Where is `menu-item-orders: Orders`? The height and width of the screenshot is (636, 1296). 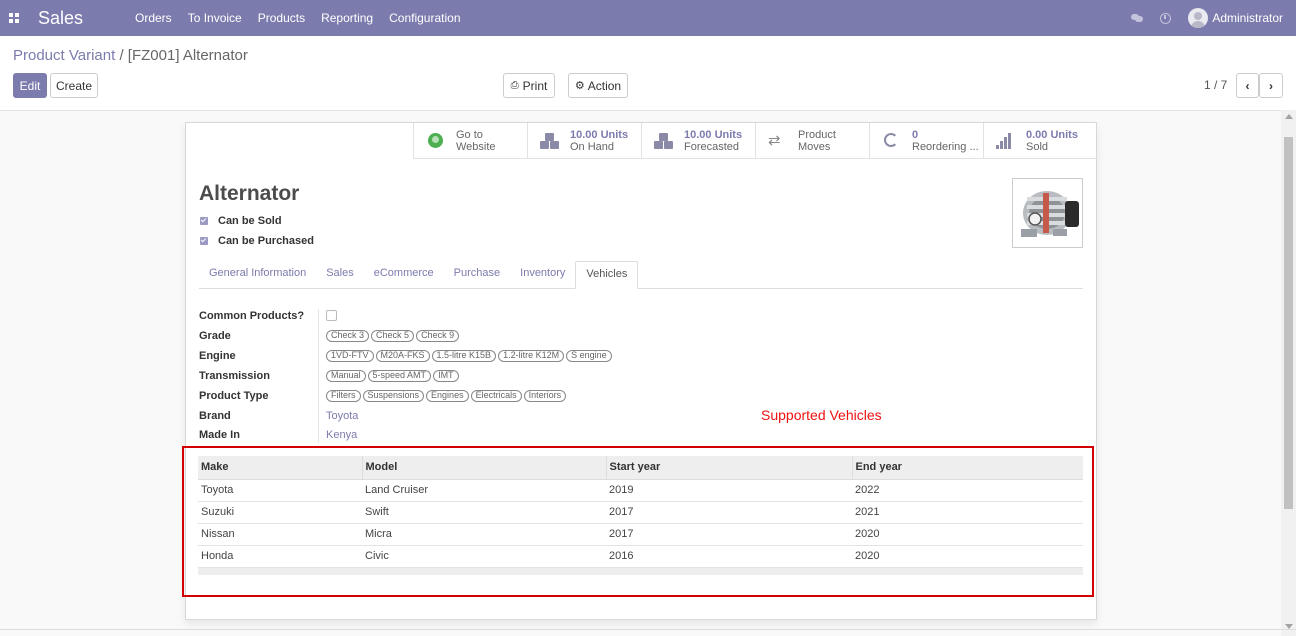 menu-item-orders: Orders is located at coordinates (153, 18).